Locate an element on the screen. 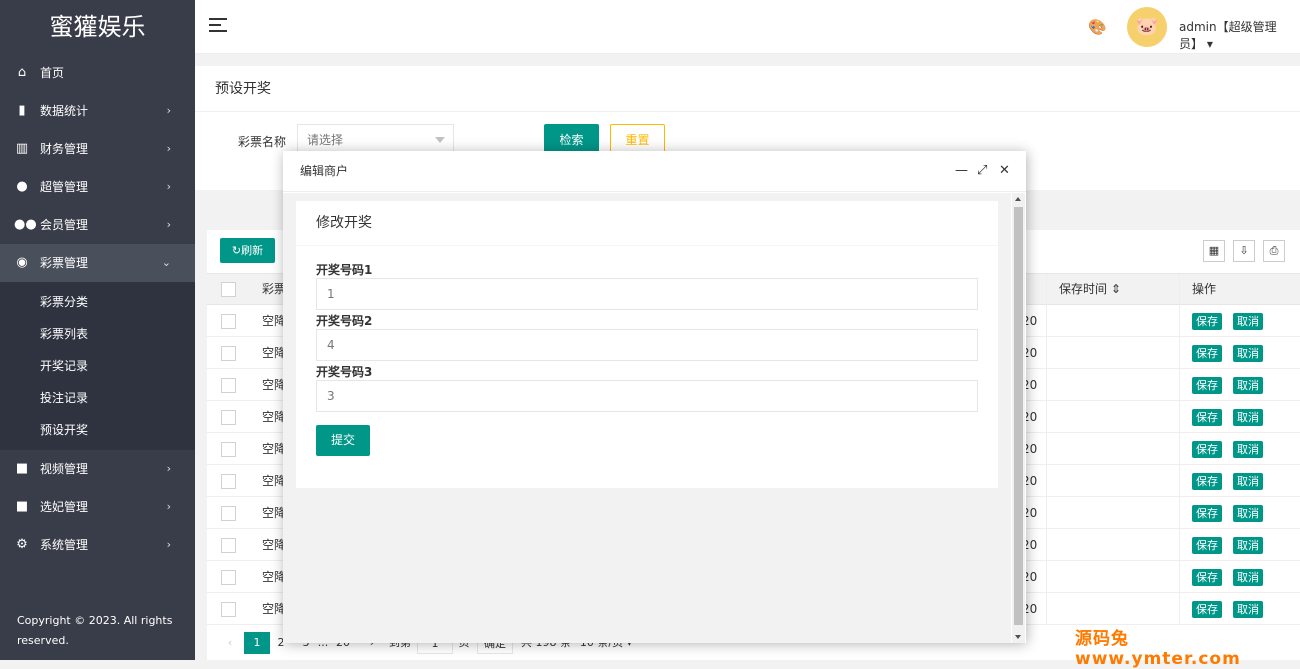 This screenshot has width=1300, height=669. refresh-button: ↻刷新 is located at coordinates (247, 250).